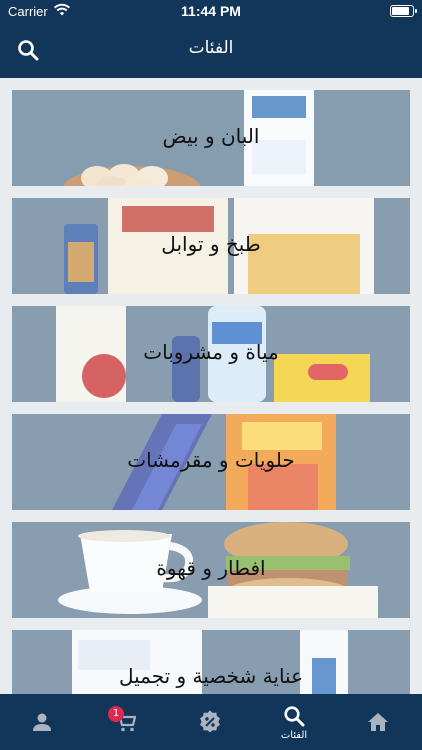 This screenshot has width=422, height=750. I want to click on category-card-personal-care: عناية شخصية و تجميل, so click(211, 662).